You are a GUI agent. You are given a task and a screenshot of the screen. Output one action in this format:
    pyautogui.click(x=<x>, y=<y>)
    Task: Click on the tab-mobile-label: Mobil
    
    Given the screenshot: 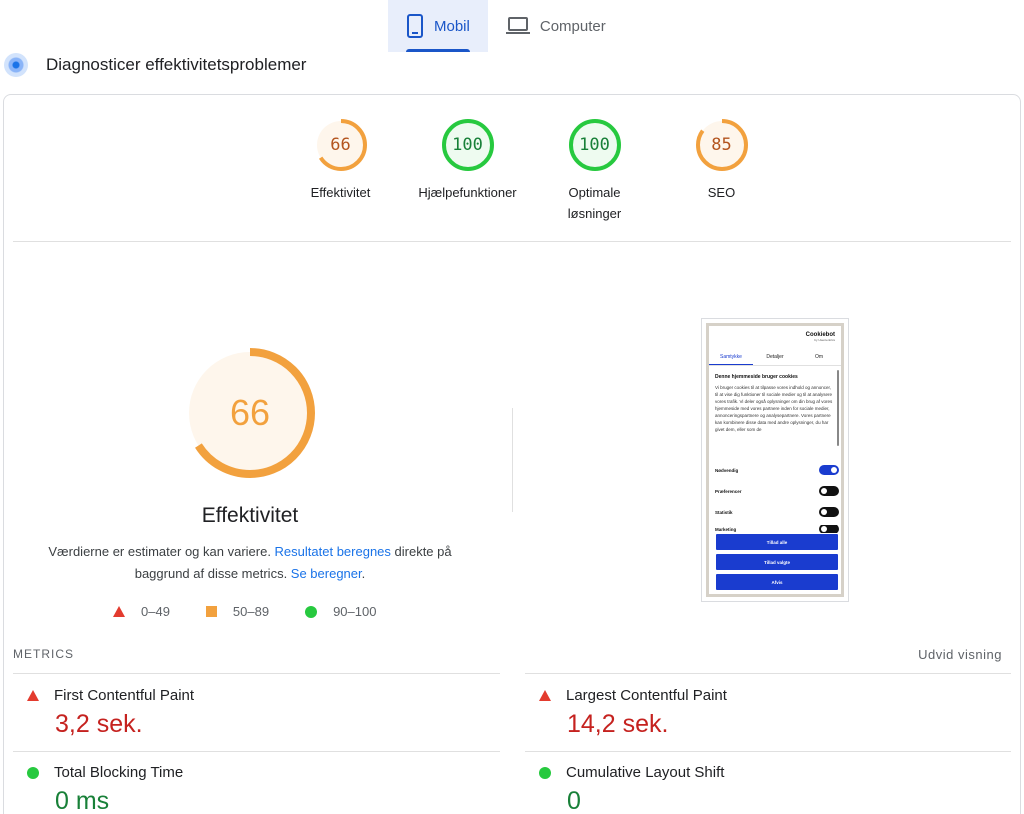 What is the action you would take?
    pyautogui.click(x=452, y=26)
    